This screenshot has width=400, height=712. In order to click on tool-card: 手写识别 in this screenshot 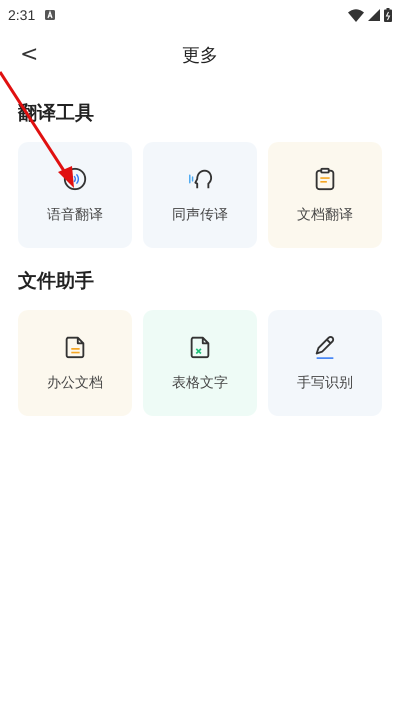, I will do `click(325, 363)`.